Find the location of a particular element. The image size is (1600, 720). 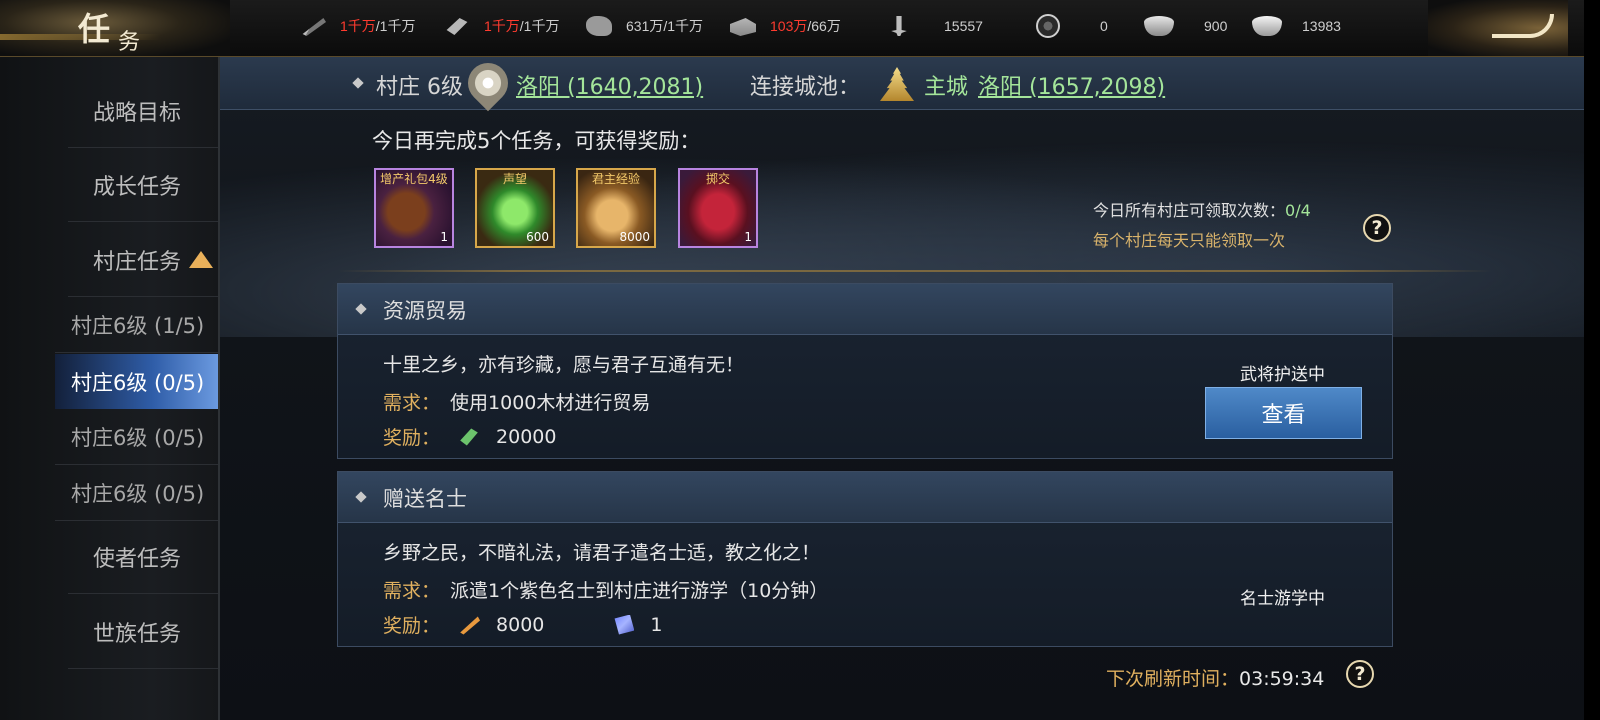

reward-value: 20000 is located at coordinates (526, 436).